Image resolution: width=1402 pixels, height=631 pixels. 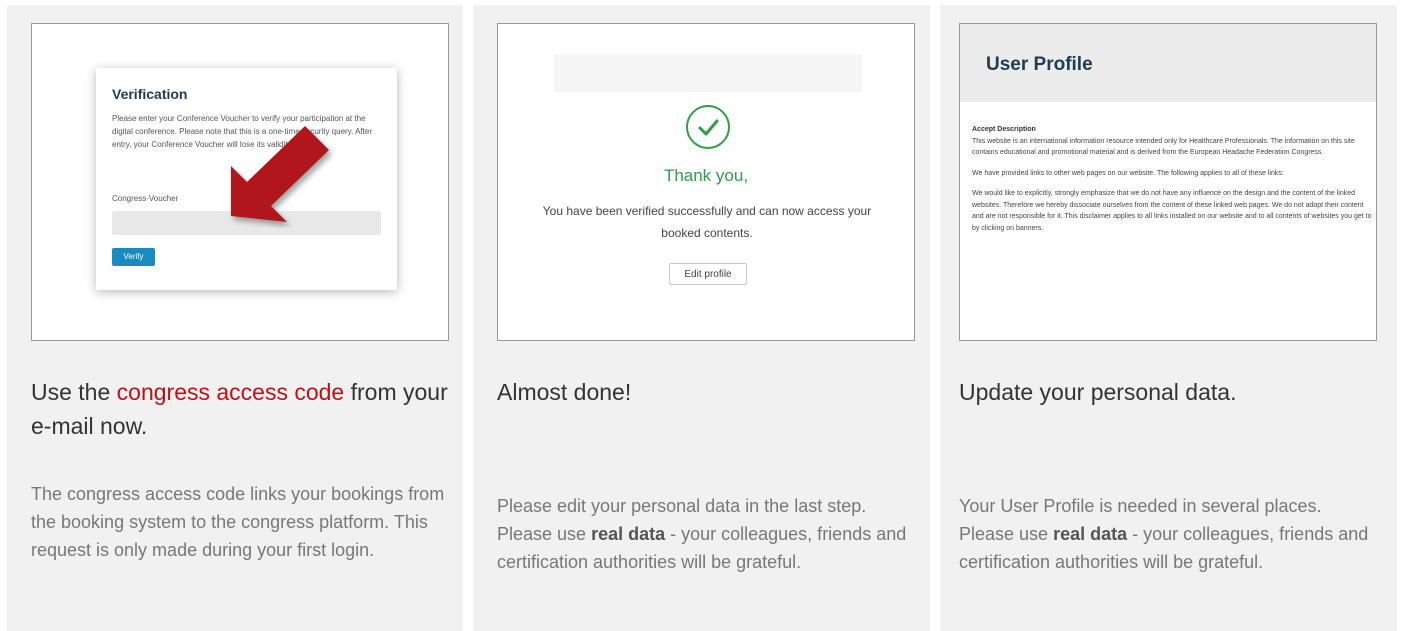 What do you see at coordinates (1098, 392) in the screenshot?
I see `step-heading: Update your personal data.` at bounding box center [1098, 392].